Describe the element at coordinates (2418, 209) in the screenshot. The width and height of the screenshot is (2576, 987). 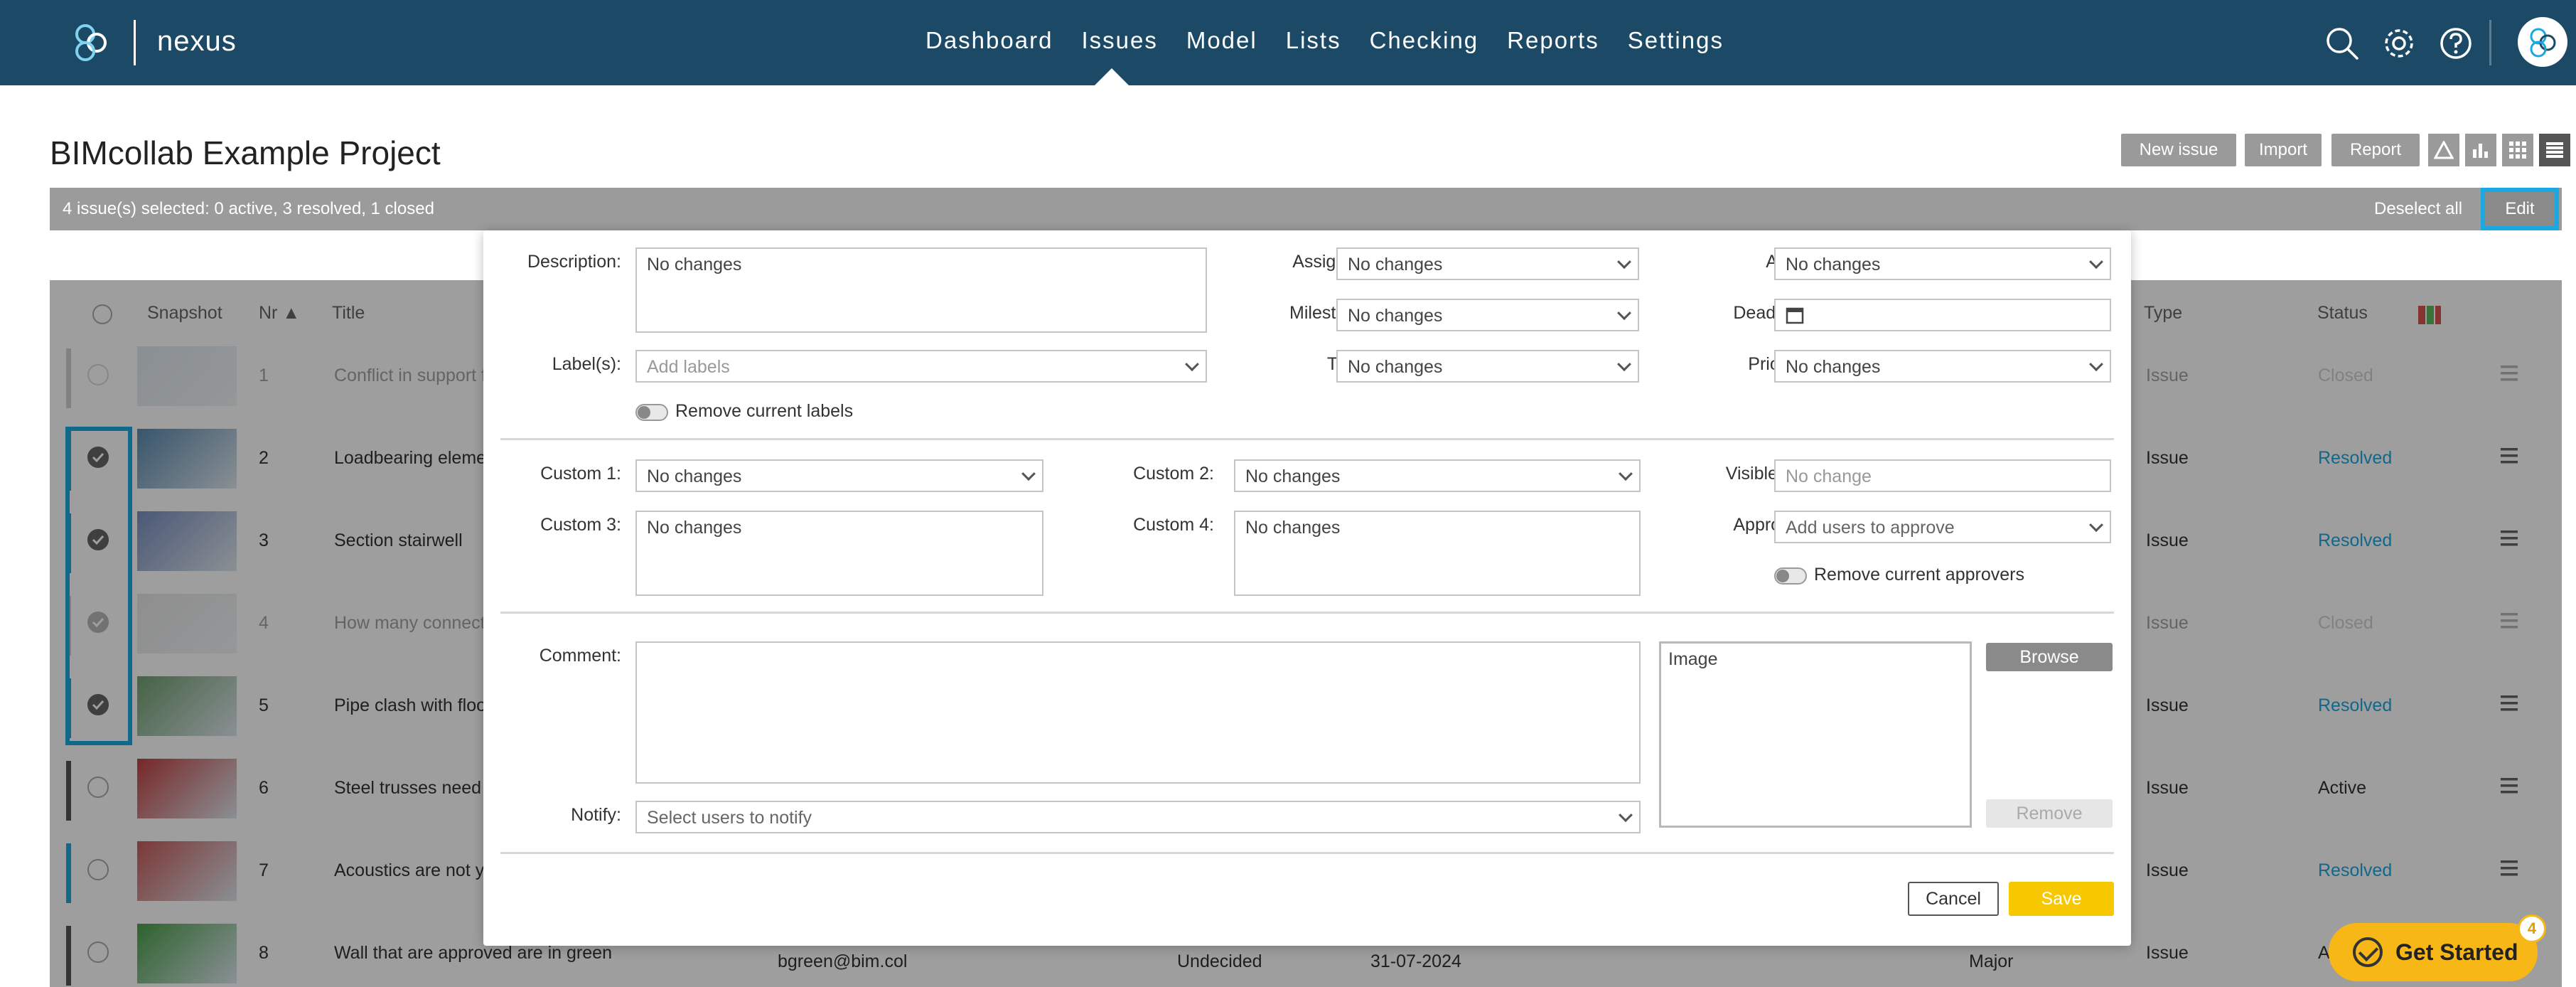
I see `deselect-all-link: Deselect all` at that location.